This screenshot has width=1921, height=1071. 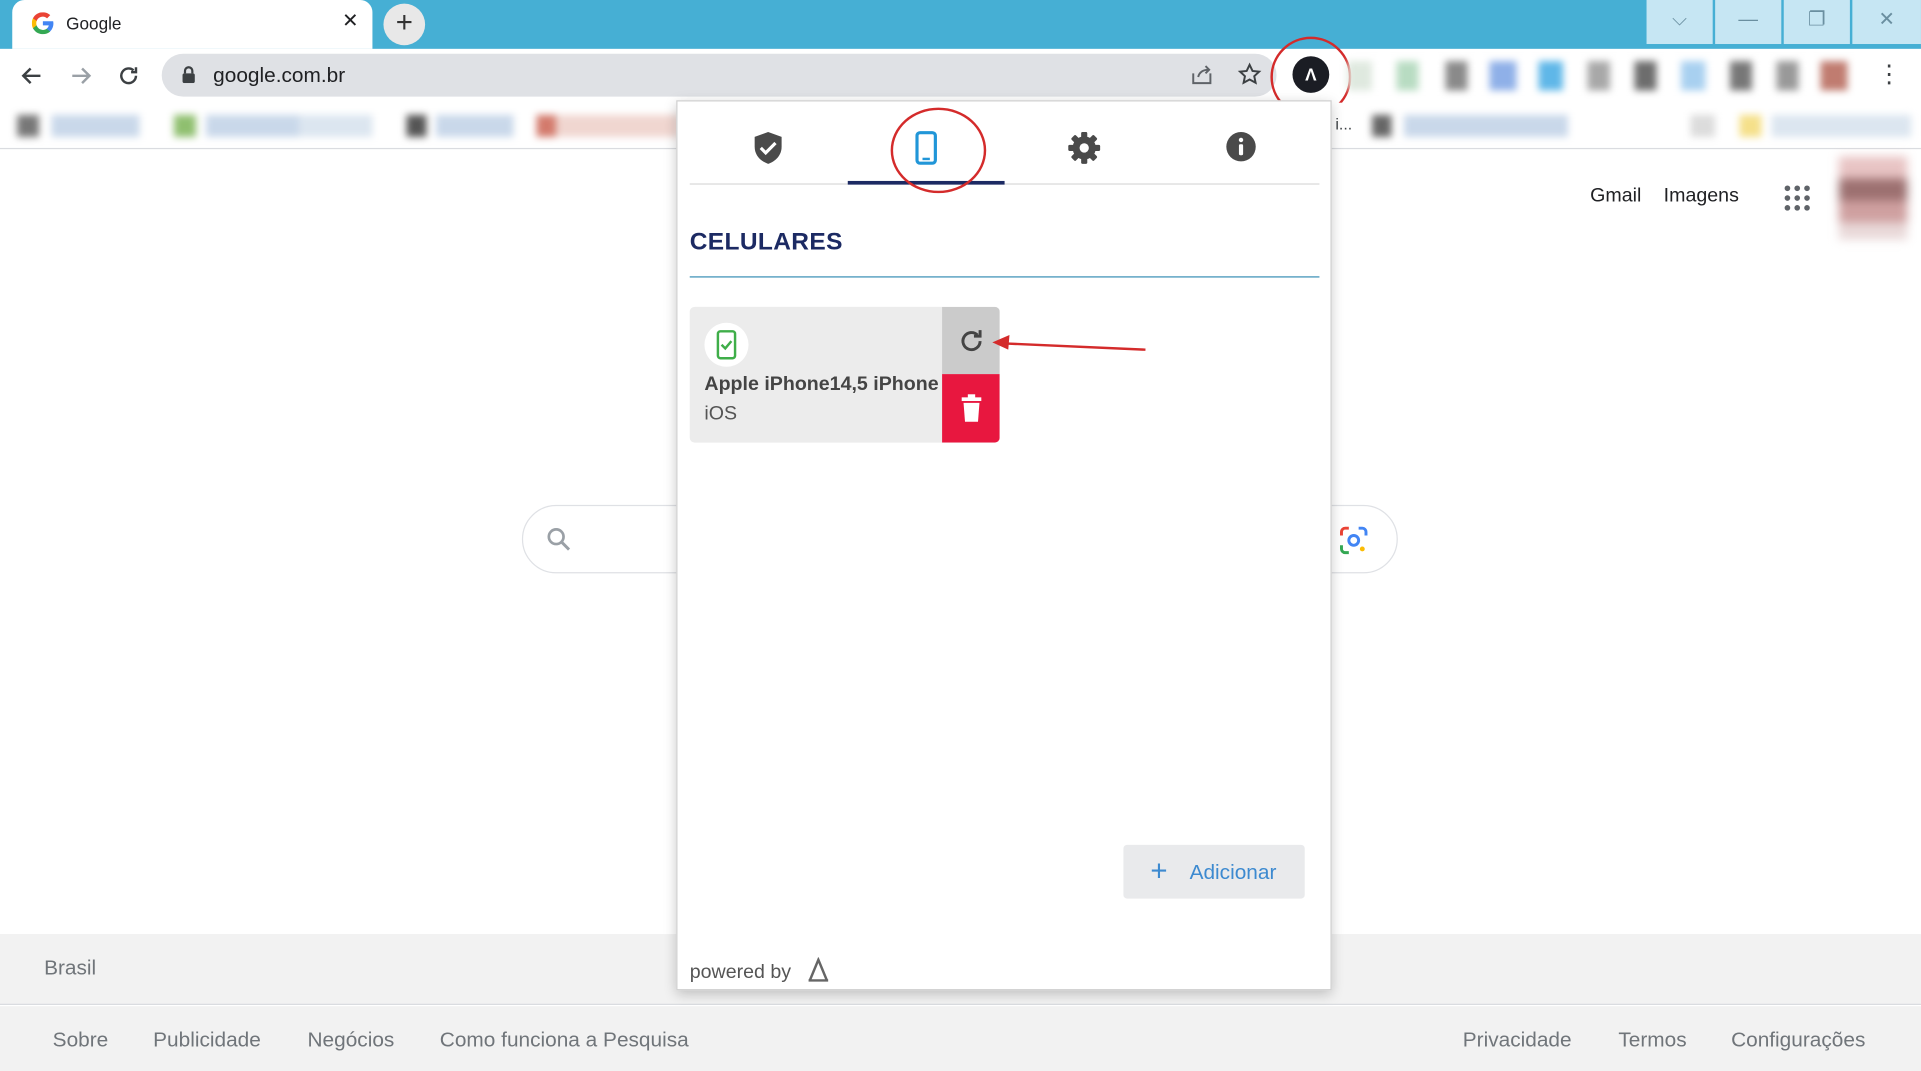 What do you see at coordinates (719, 75) in the screenshot?
I see `address-bar: google.com.br` at bounding box center [719, 75].